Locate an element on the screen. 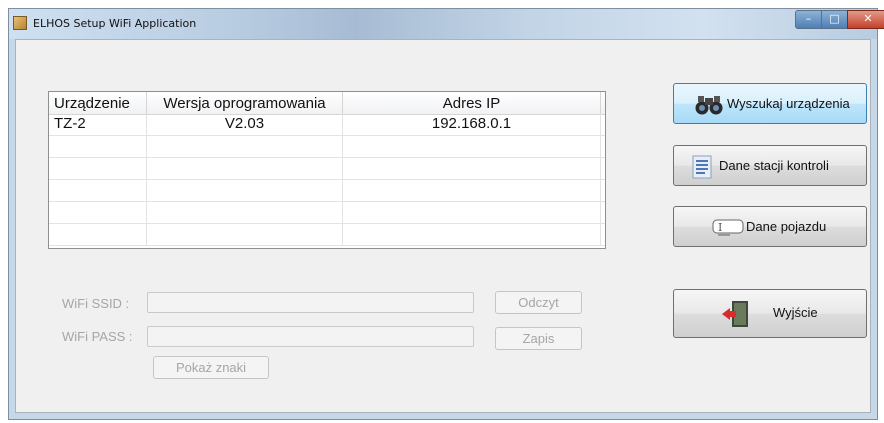  show-chars-button: Pokaż znaki is located at coordinates (211, 367).